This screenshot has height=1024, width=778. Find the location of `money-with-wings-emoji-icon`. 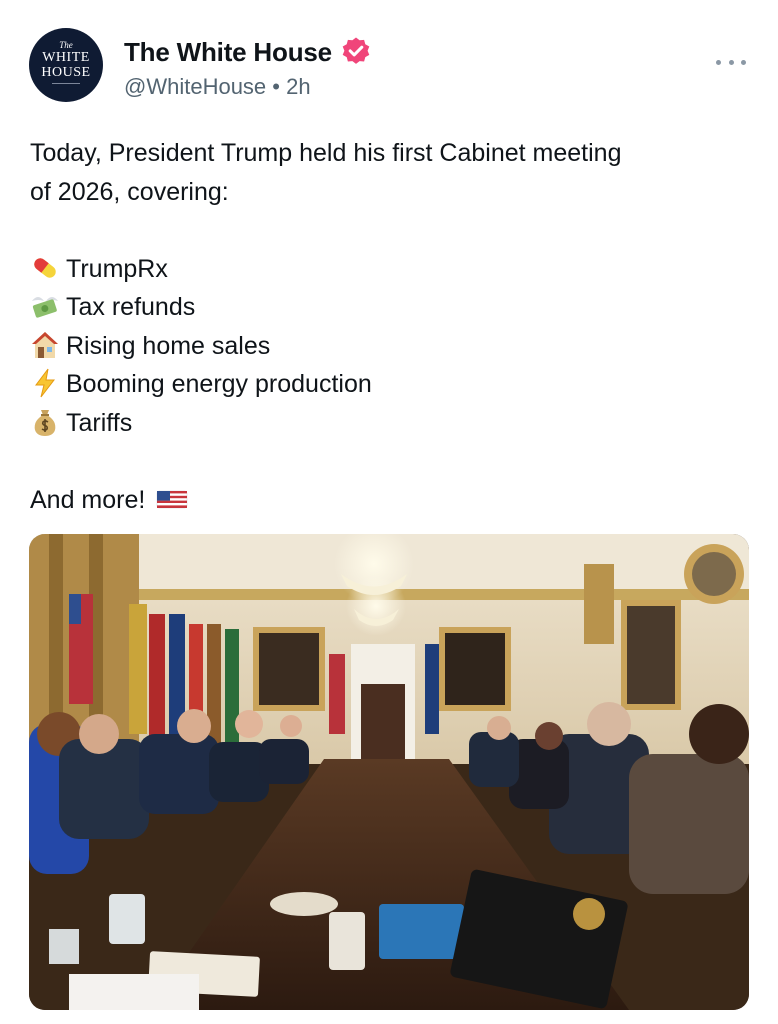

money-with-wings-emoji-icon is located at coordinates (45, 307).